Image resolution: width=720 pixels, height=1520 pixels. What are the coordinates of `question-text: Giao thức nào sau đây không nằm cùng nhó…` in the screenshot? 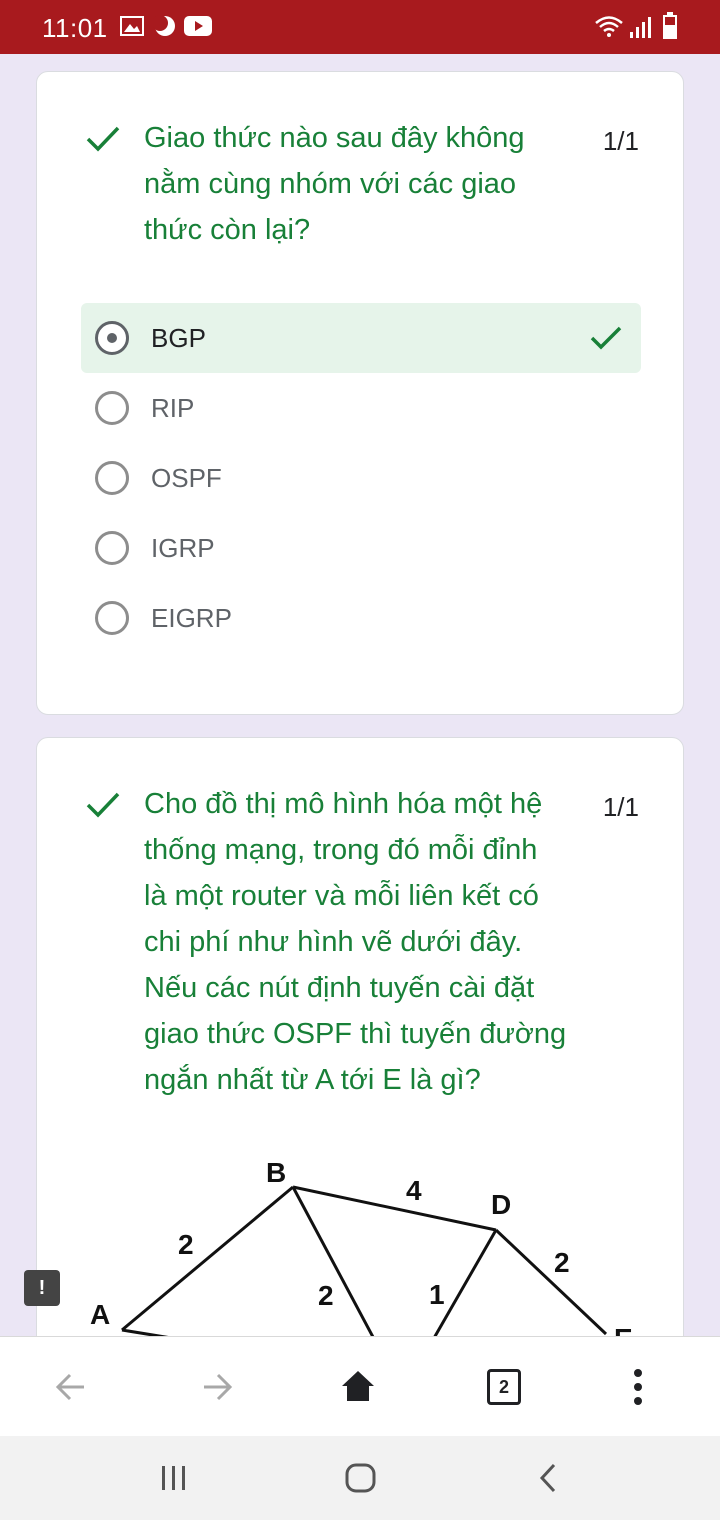 It's located at (359, 184).